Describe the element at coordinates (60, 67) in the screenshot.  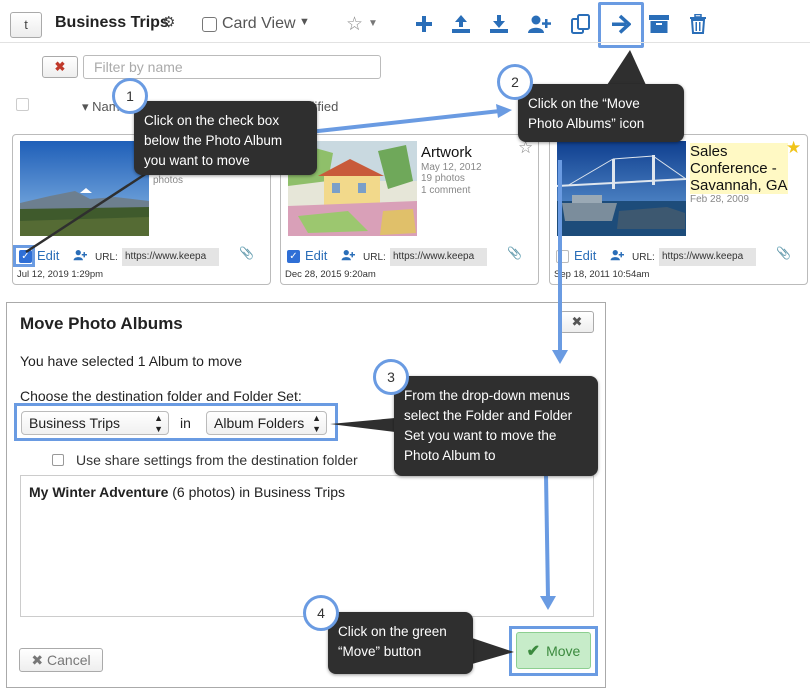
I see `clear-filter-button: ✖` at that location.